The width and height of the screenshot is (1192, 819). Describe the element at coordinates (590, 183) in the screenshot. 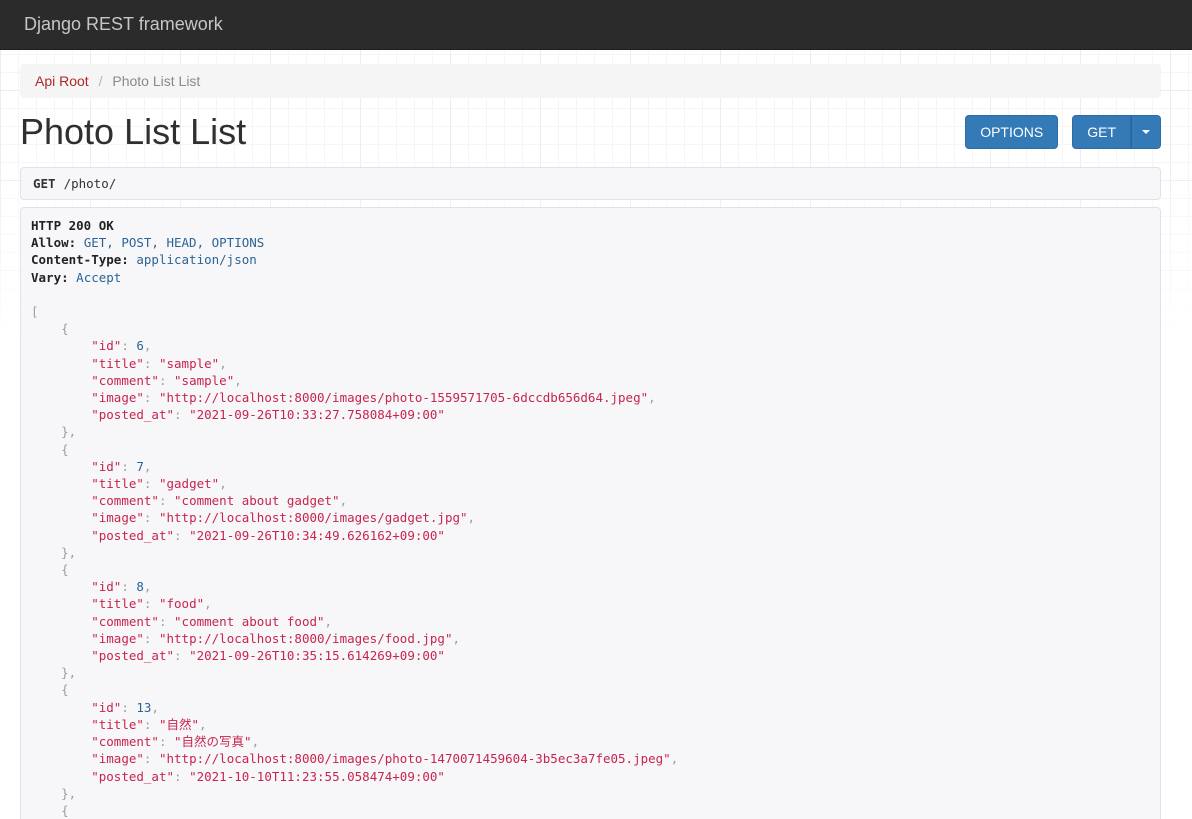

I see `request-summary: GET/photo/` at that location.